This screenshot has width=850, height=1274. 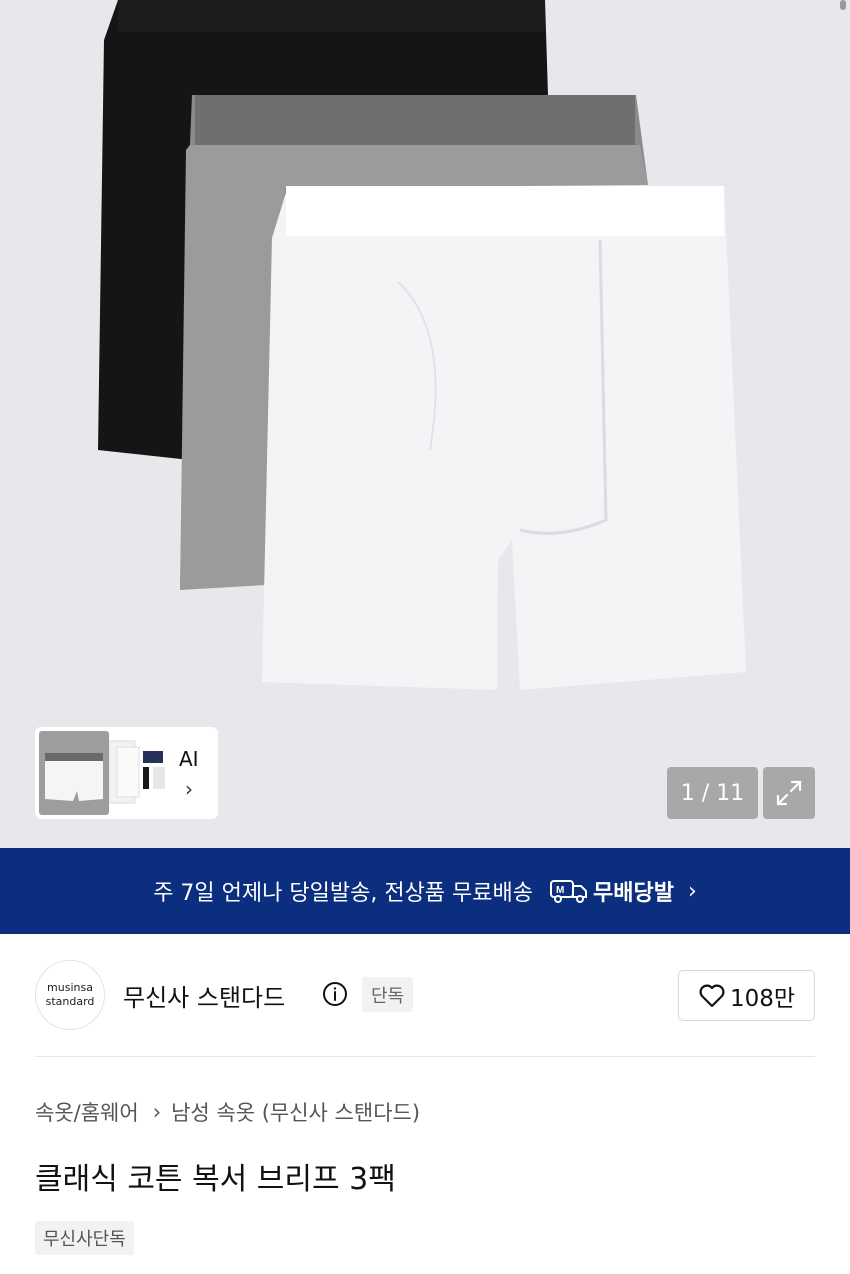 What do you see at coordinates (843, 5) in the screenshot?
I see `scroll-indicator` at bounding box center [843, 5].